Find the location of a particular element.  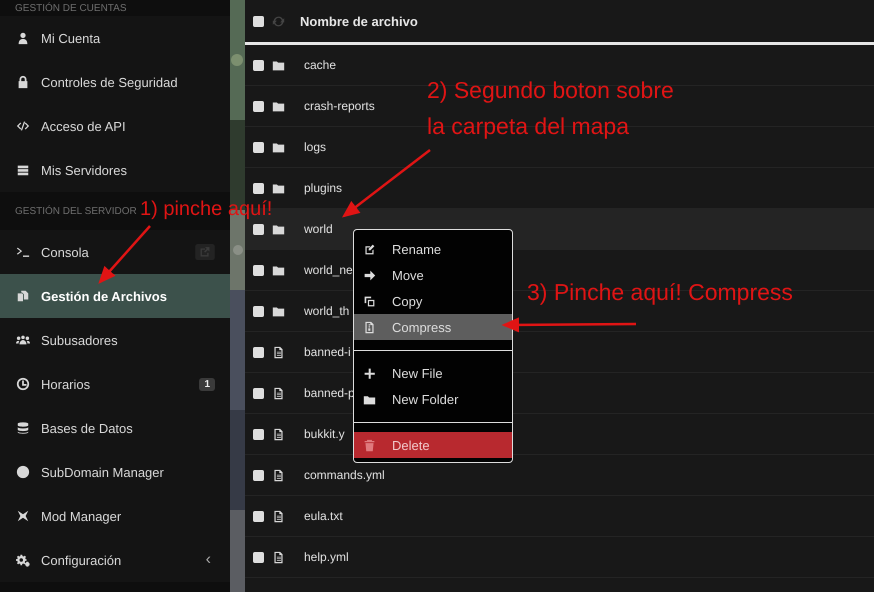

file-name: plugins is located at coordinates (323, 188).